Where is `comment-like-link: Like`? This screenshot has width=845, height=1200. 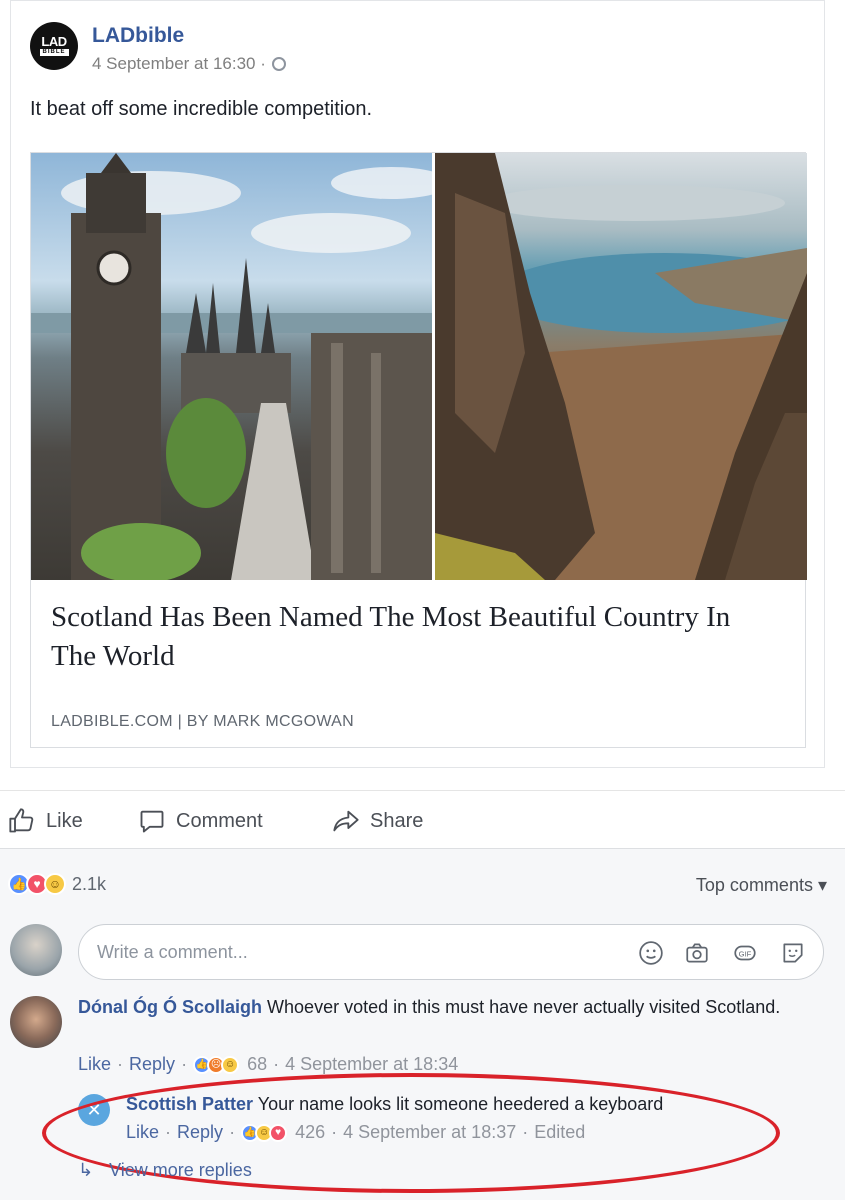 comment-like-link: Like is located at coordinates (94, 1064).